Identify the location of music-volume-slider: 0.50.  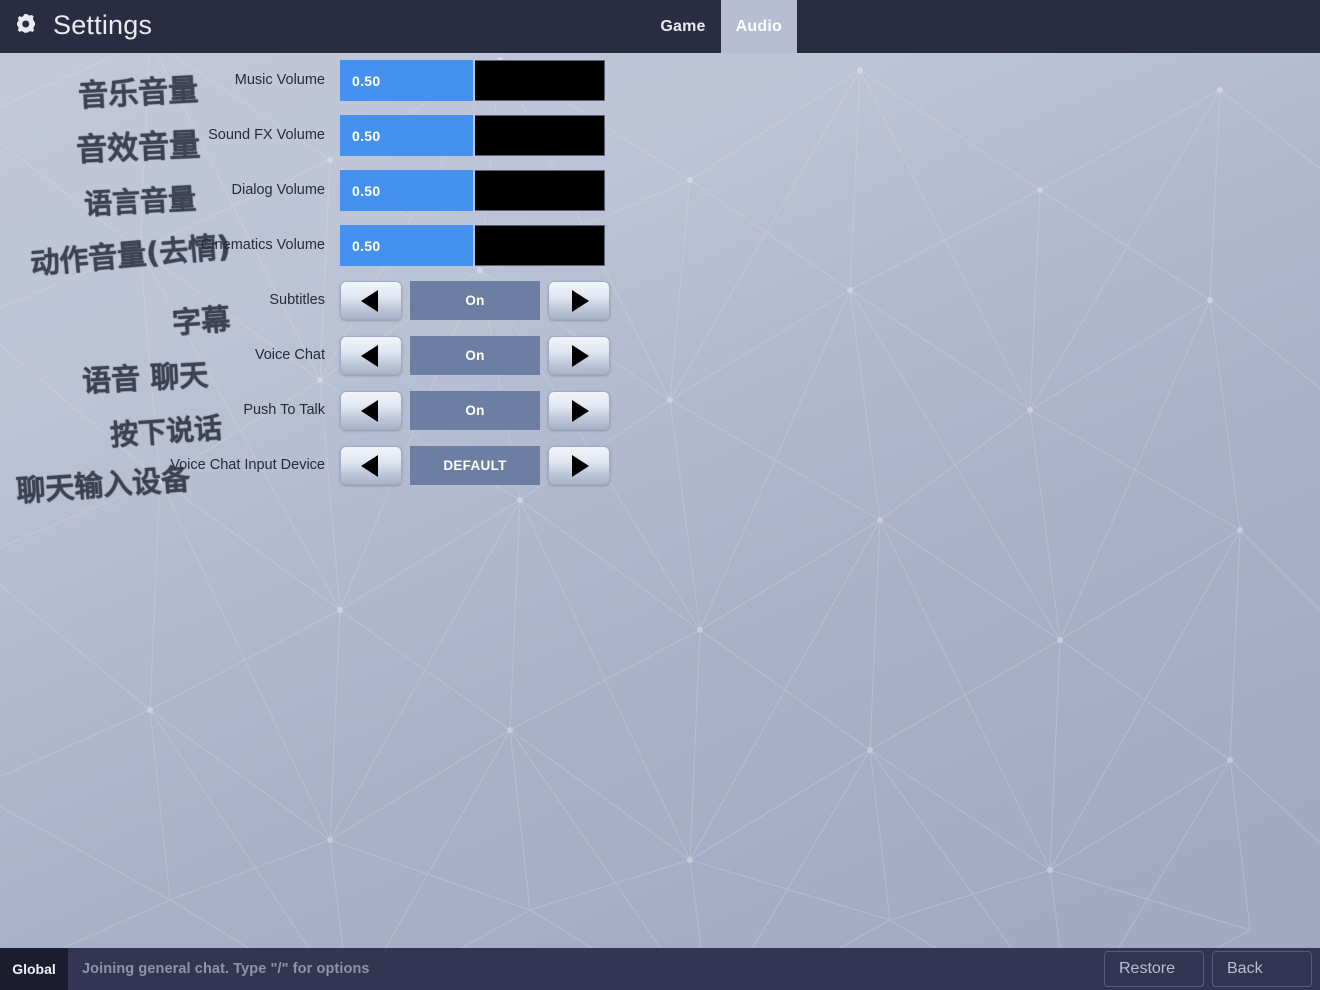
(472, 80).